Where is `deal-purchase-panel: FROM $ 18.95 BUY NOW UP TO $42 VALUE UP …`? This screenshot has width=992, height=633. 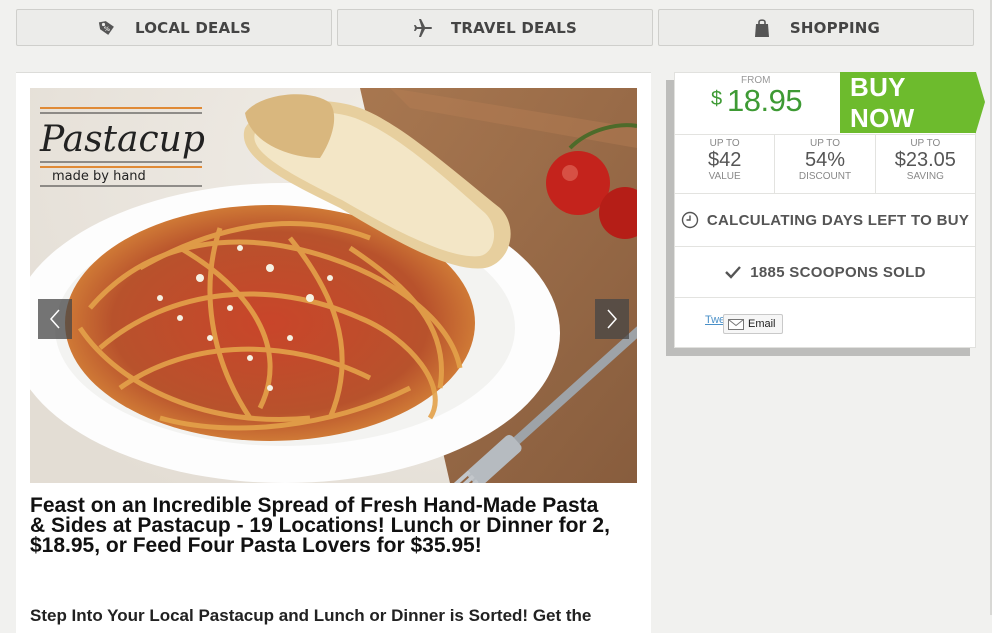
deal-purchase-panel: FROM $ 18.95 BUY NOW UP TO $42 VALUE UP … is located at coordinates (829, 210).